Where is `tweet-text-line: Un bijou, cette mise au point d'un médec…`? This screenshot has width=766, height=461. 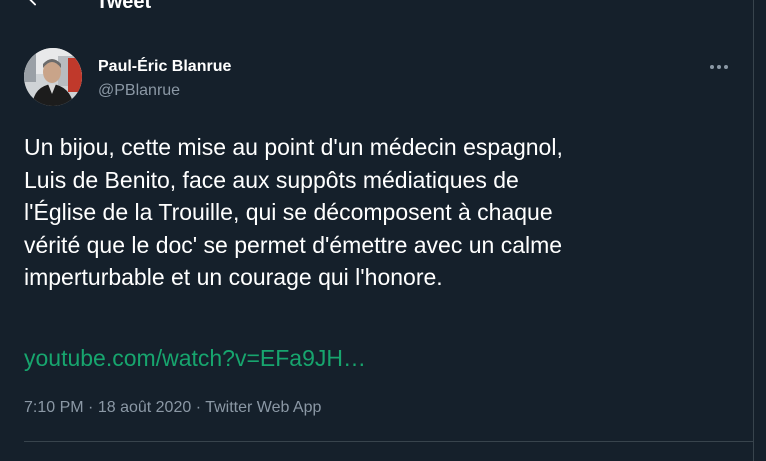 tweet-text-line: Un bijou, cette mise au point d'un médec… is located at coordinates (293, 147).